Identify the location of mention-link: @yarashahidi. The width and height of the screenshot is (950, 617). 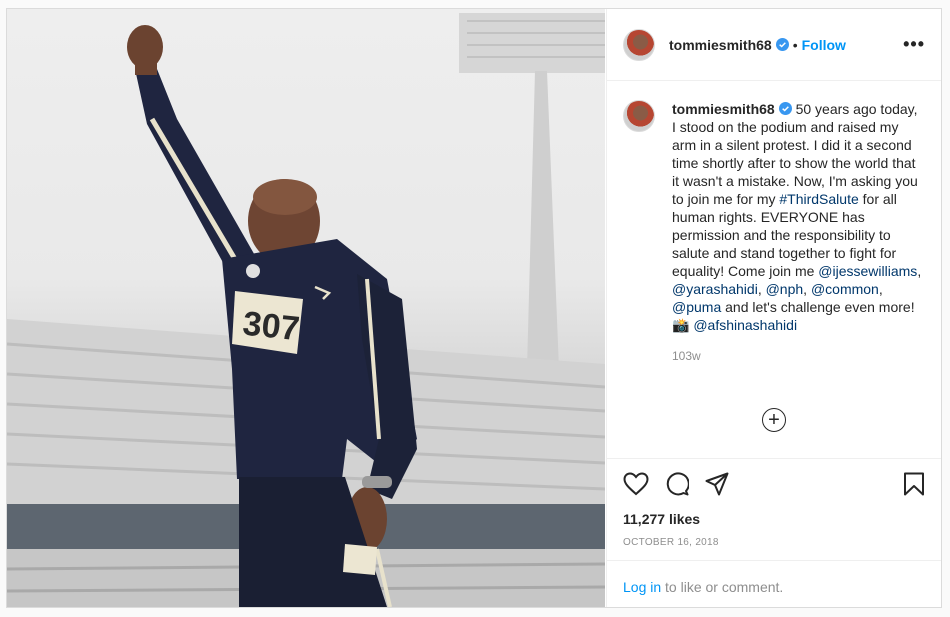
(715, 289).